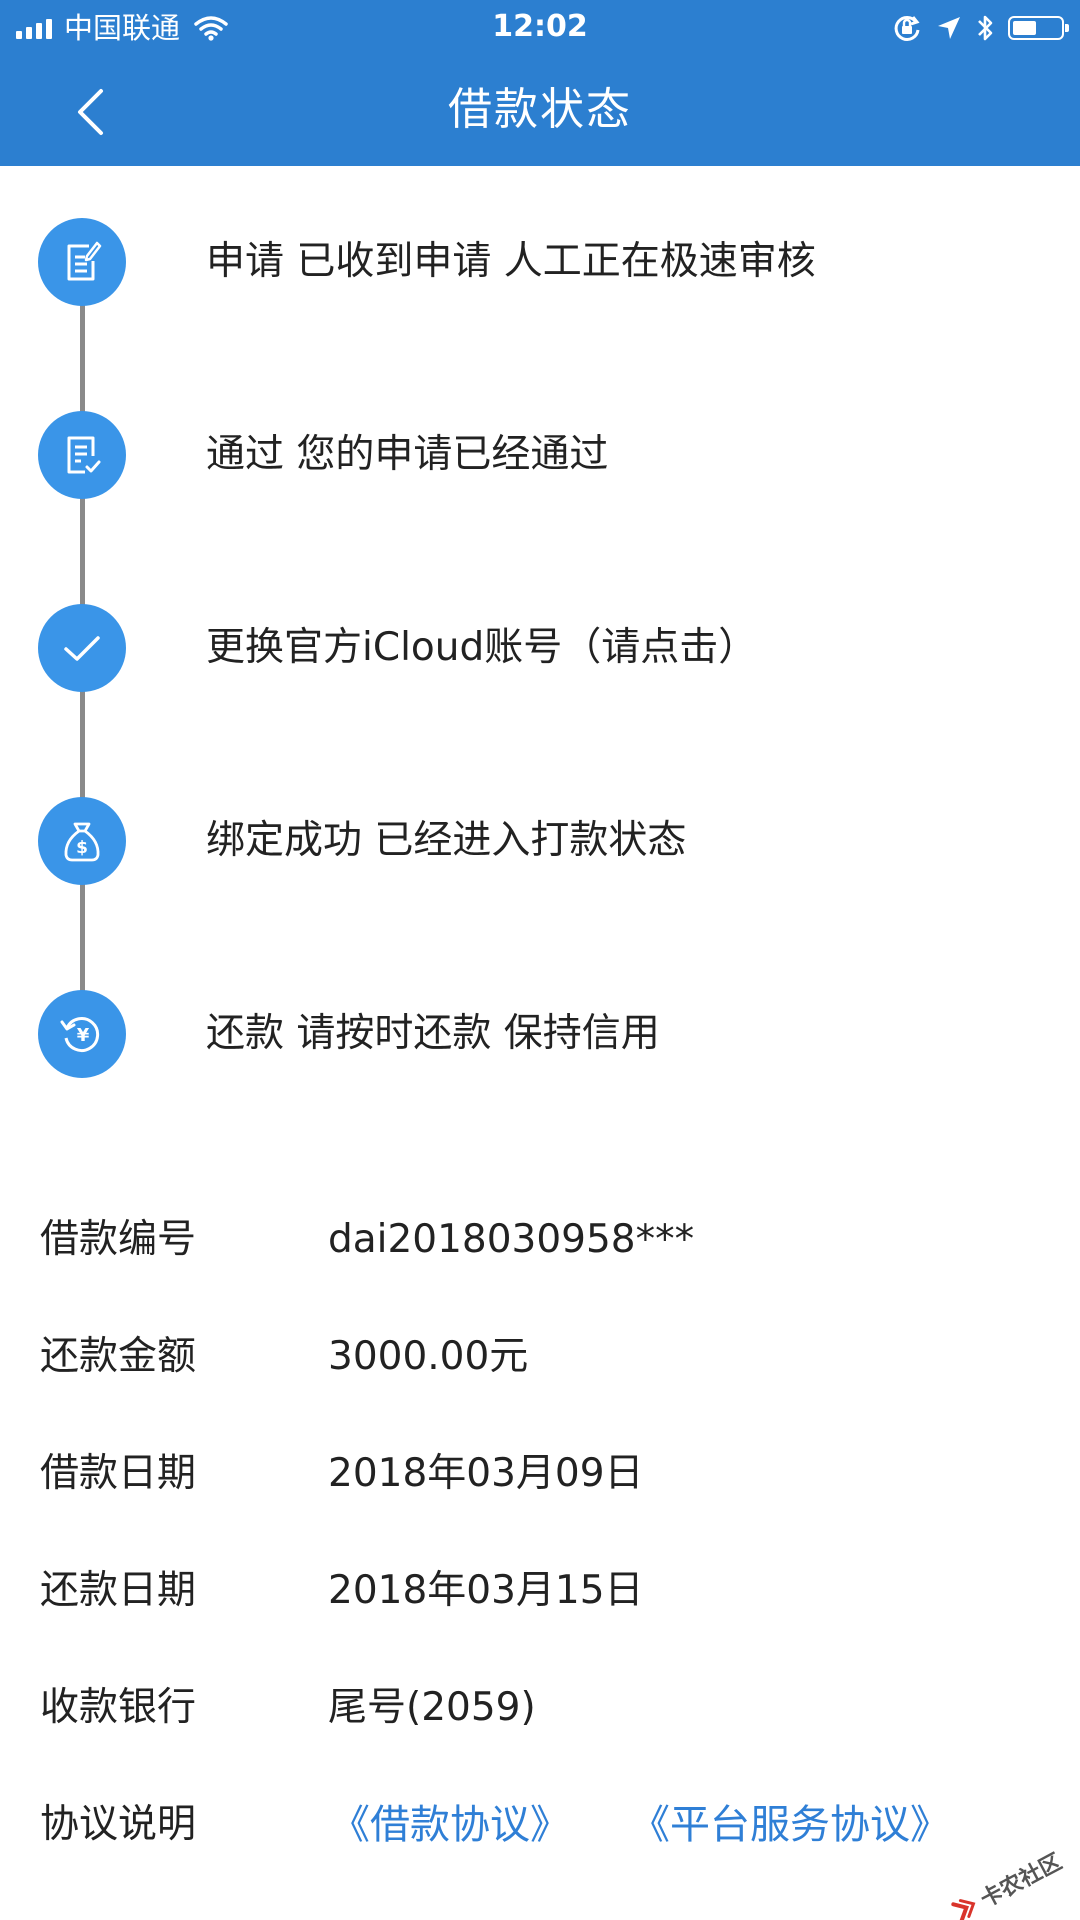  I want to click on step-bound: $ 绑定成功 已经进入打款状态, so click(540, 841).